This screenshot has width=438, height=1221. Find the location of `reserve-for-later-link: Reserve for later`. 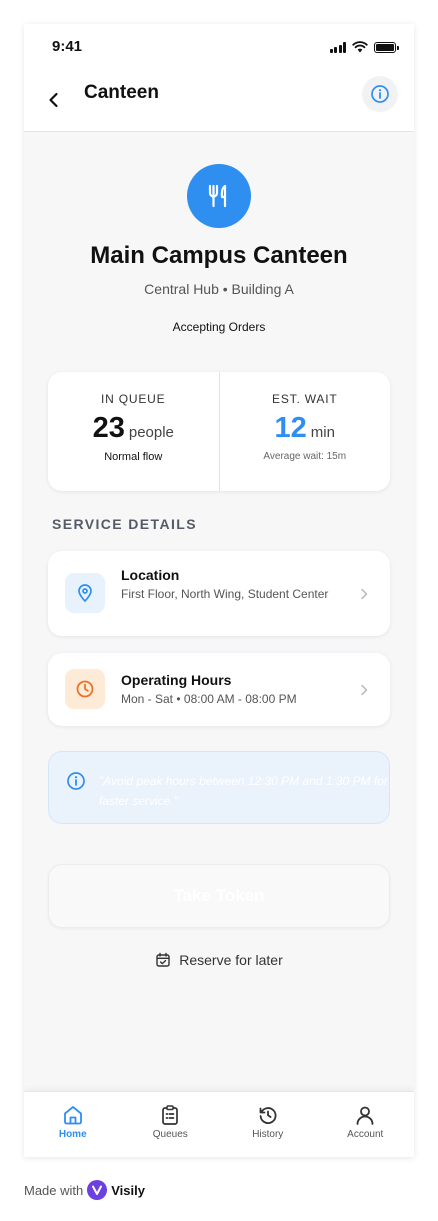

reserve-for-later-link: Reserve for later is located at coordinates (219, 960).